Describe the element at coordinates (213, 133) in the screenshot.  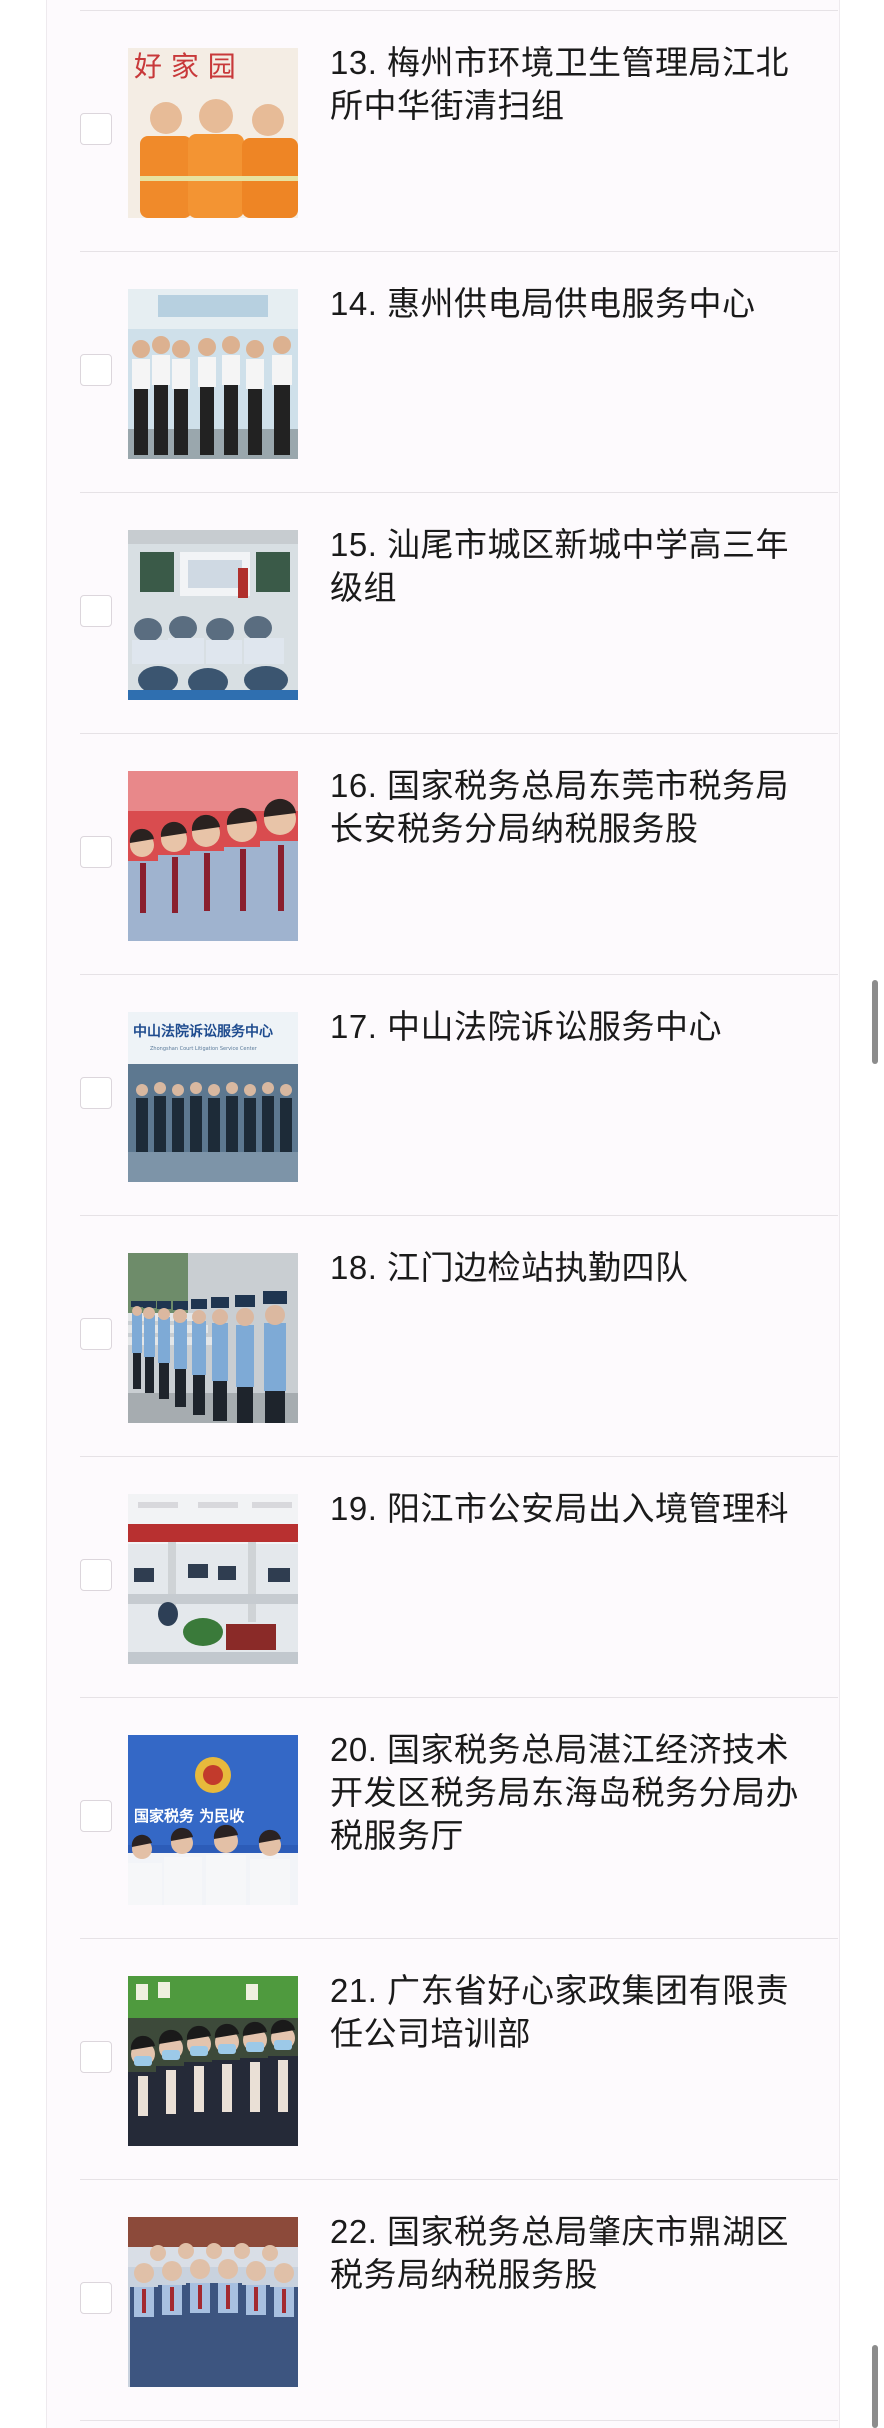
I see `sanitation-workers-thumbnail: 好 家 园` at that location.